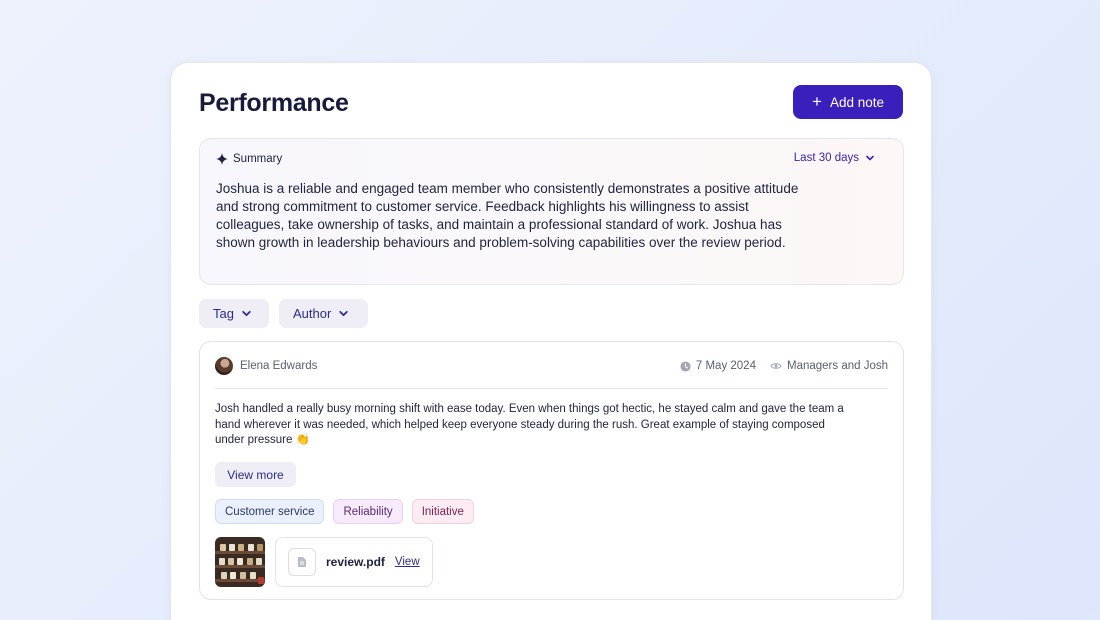 This screenshot has height=620, width=1100. Describe the element at coordinates (223, 313) in the screenshot. I see `tag-filter-label: Tag` at that location.